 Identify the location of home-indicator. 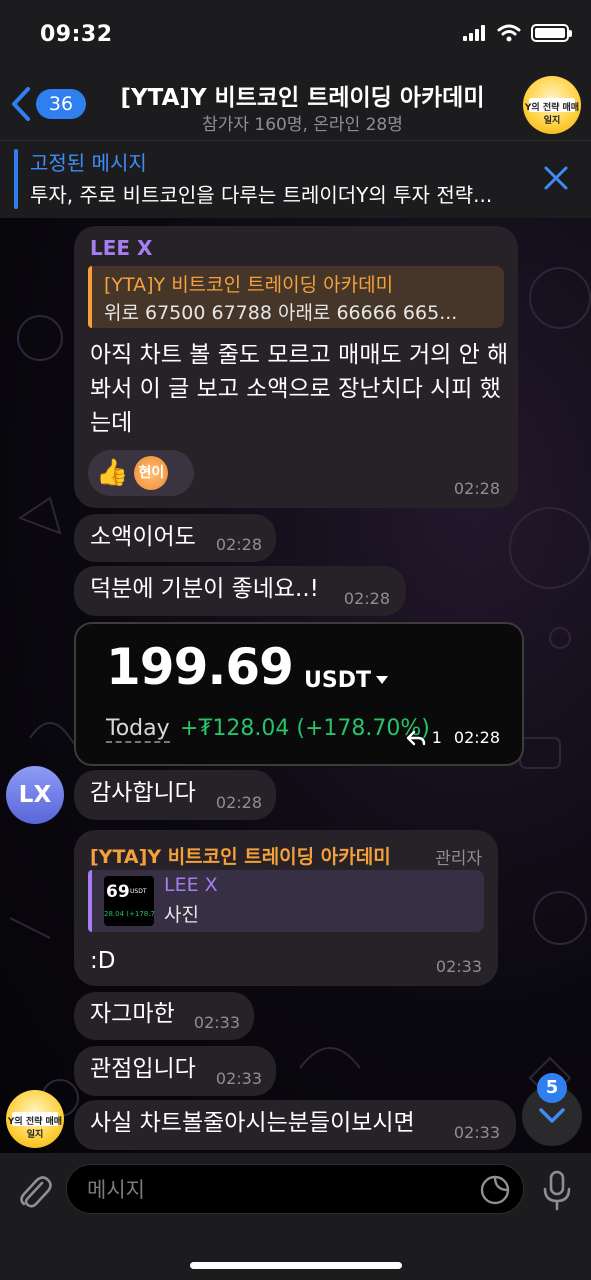
(296, 1265).